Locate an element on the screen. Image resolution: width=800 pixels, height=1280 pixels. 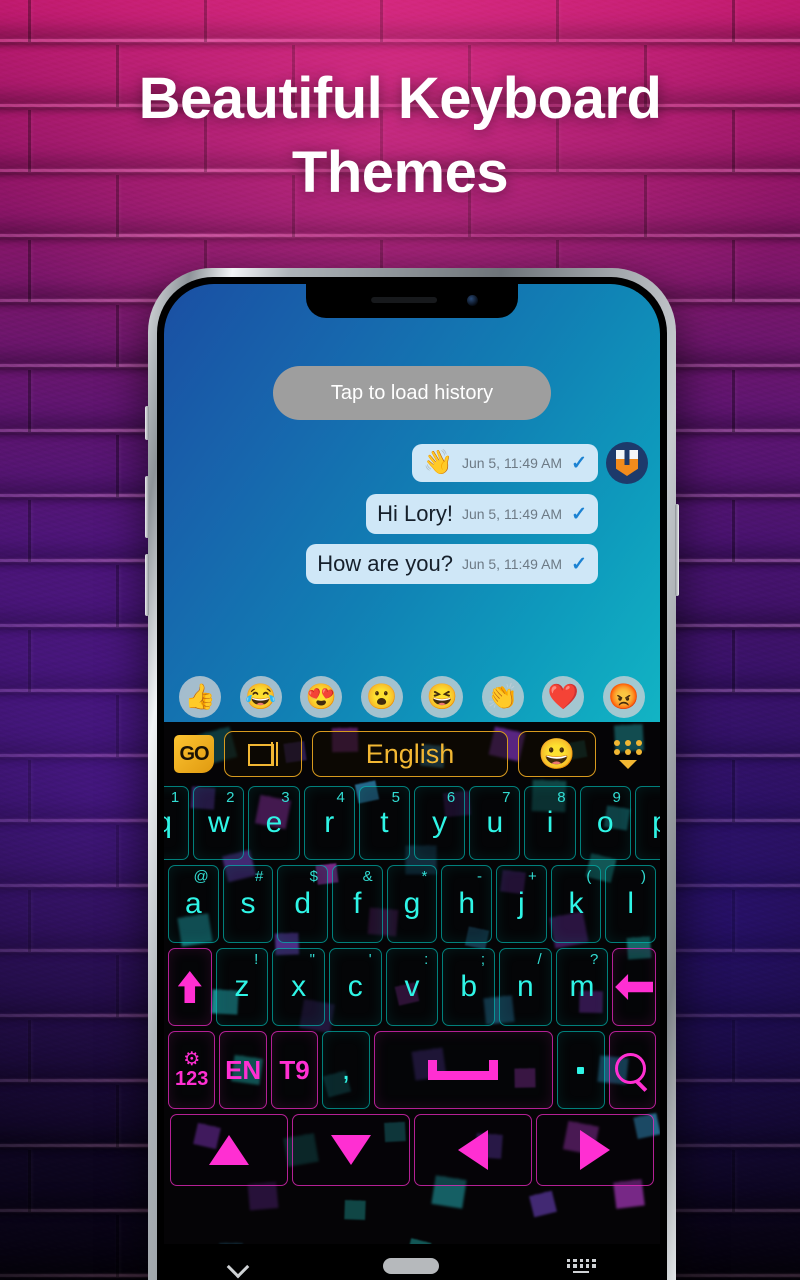
key-r: 4r is located at coordinates (329, 823).